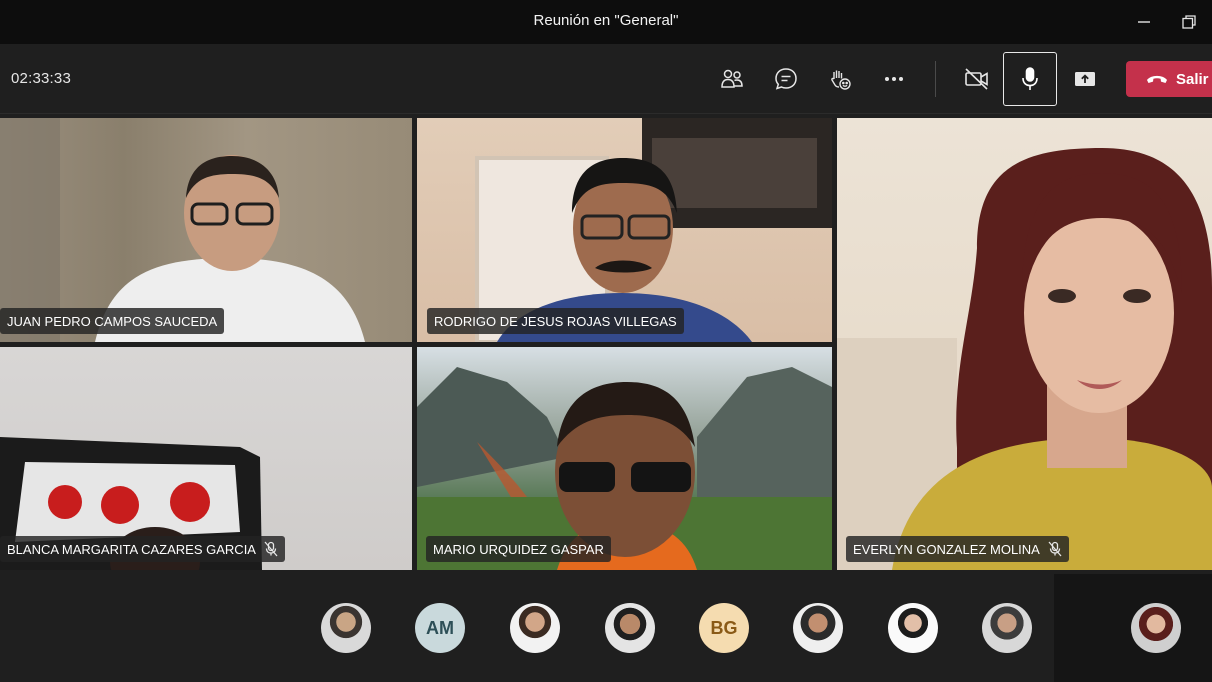 The image size is (1212, 682). What do you see at coordinates (1157, 79) in the screenshot?
I see `phone-hangup-icon` at bounding box center [1157, 79].